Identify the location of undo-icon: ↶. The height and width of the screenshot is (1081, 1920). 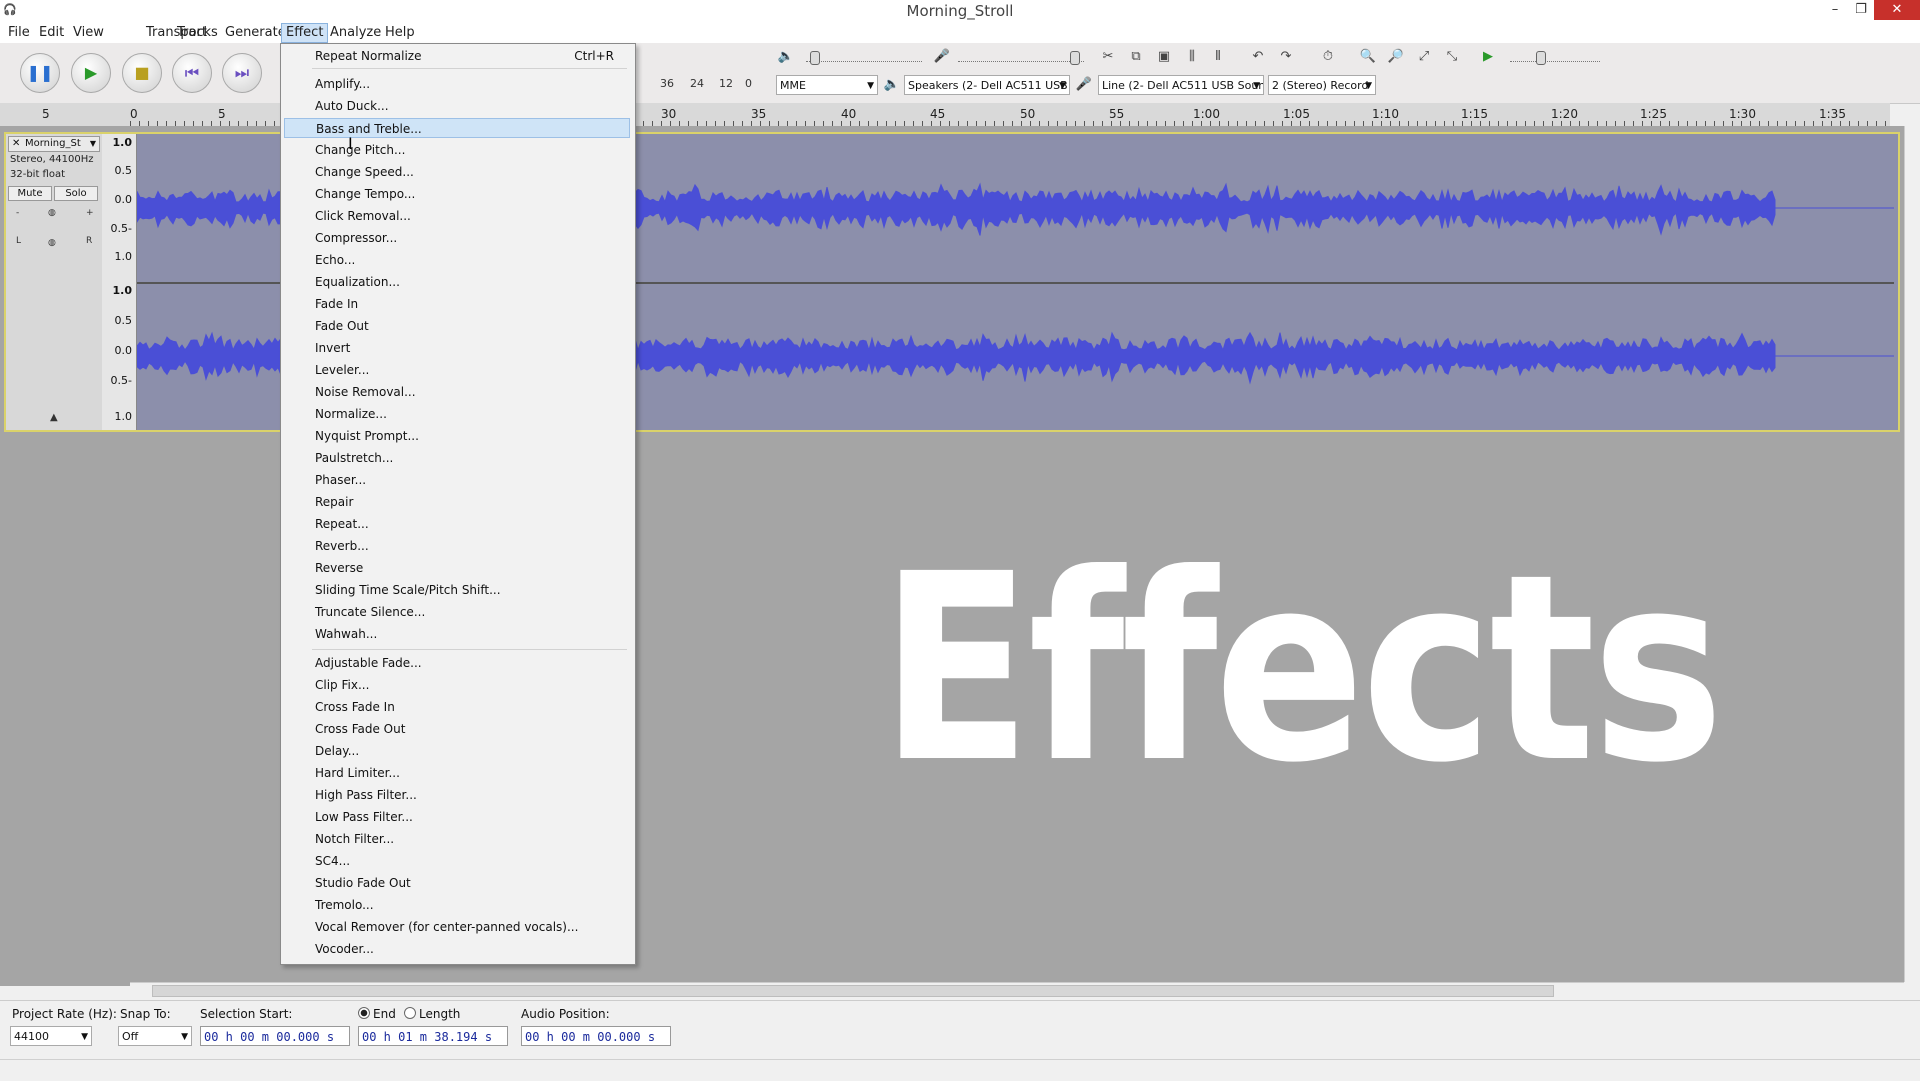
(1258, 57).